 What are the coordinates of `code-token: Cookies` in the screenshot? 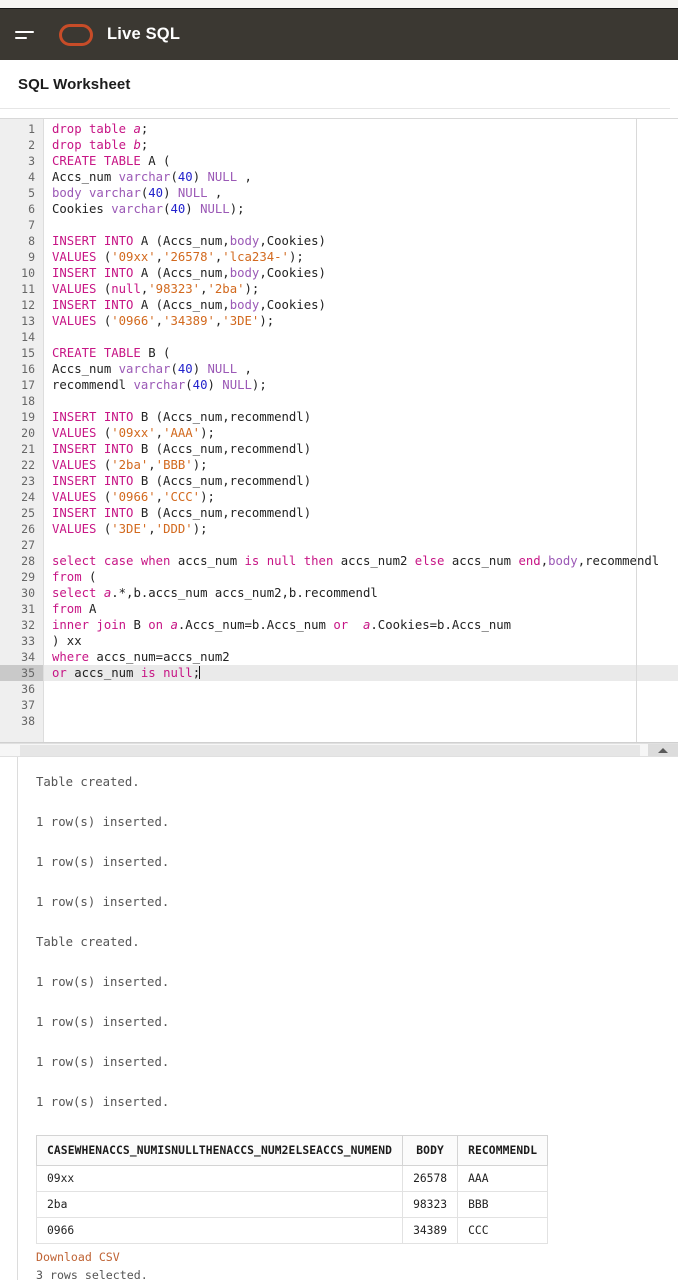 It's located at (82, 209).